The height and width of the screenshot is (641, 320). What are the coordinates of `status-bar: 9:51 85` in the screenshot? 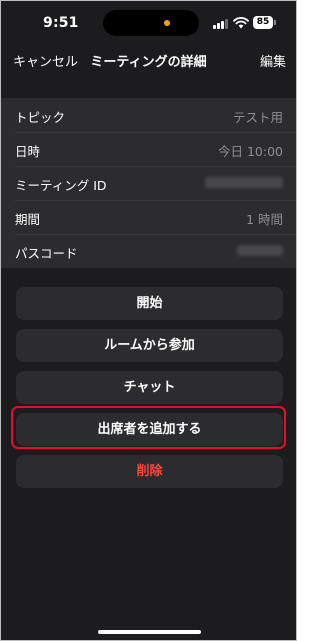 It's located at (148, 23).